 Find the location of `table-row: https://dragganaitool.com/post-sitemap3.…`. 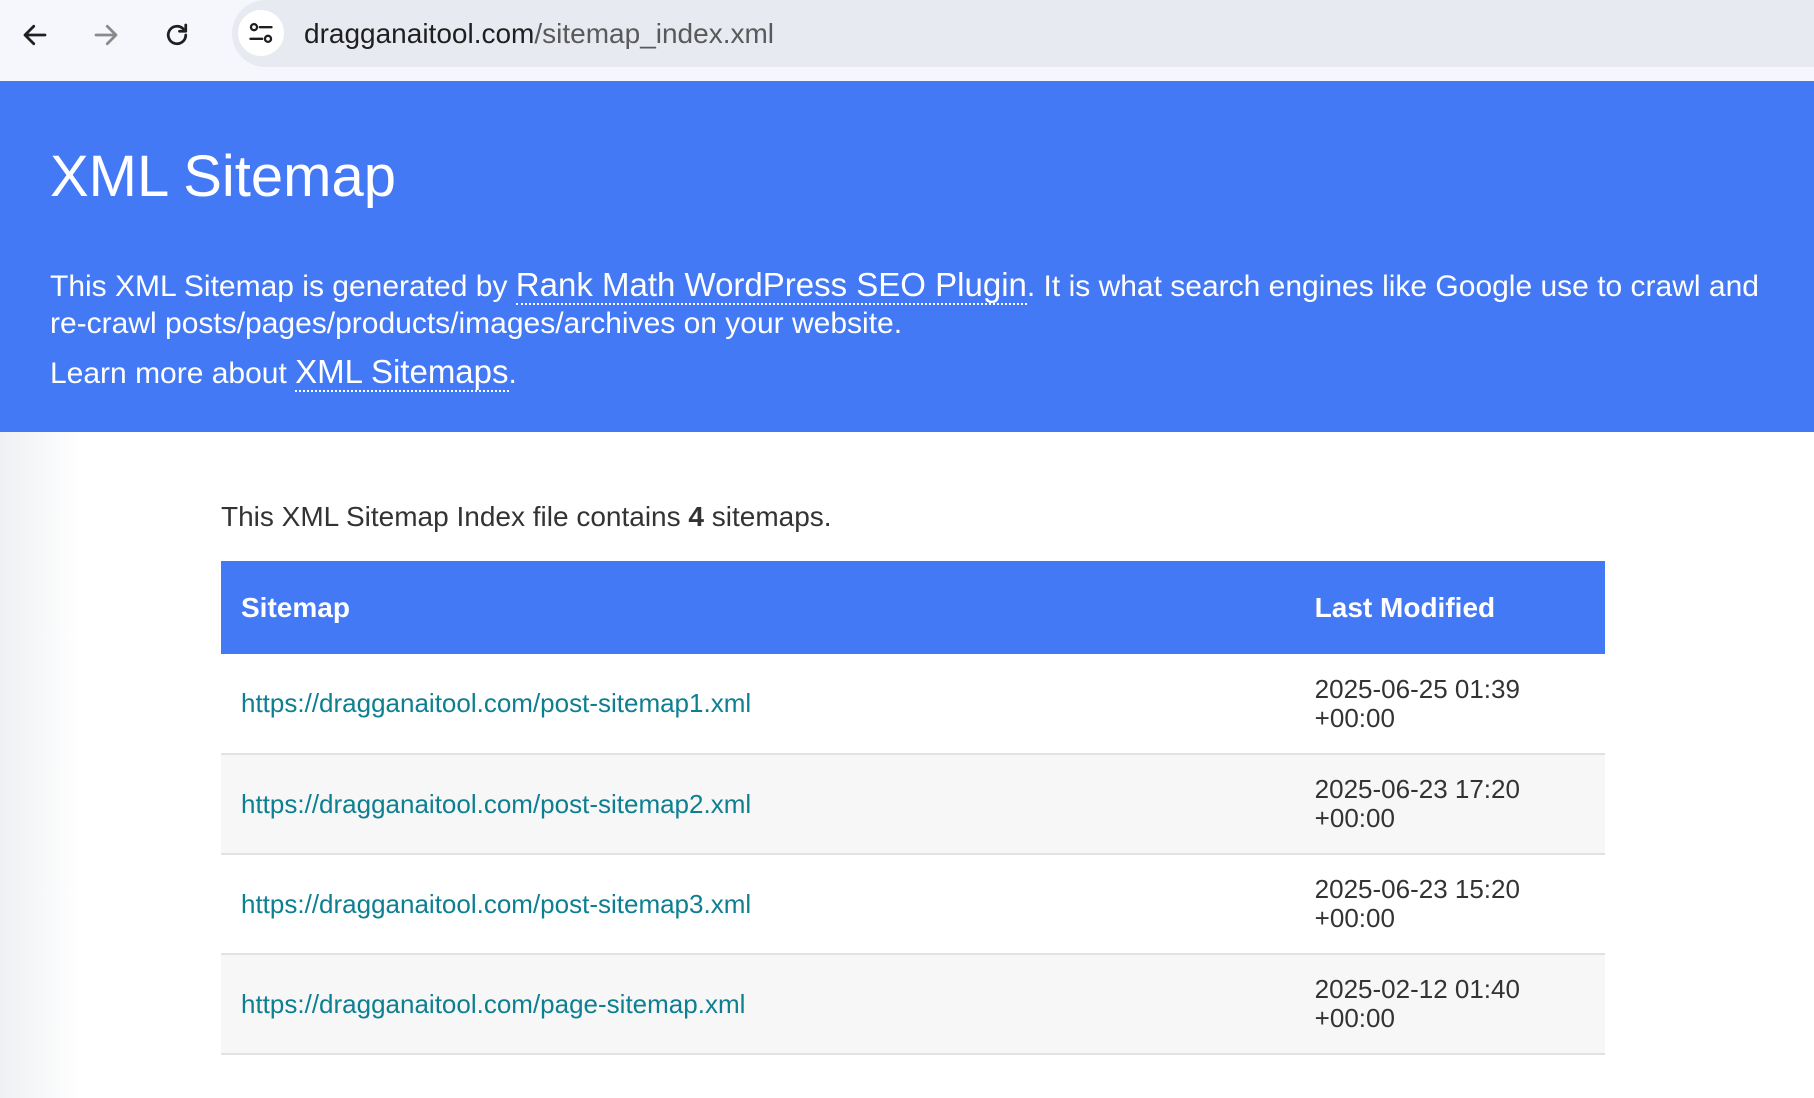

table-row: https://dragganaitool.com/post-sitemap3.… is located at coordinates (913, 904).